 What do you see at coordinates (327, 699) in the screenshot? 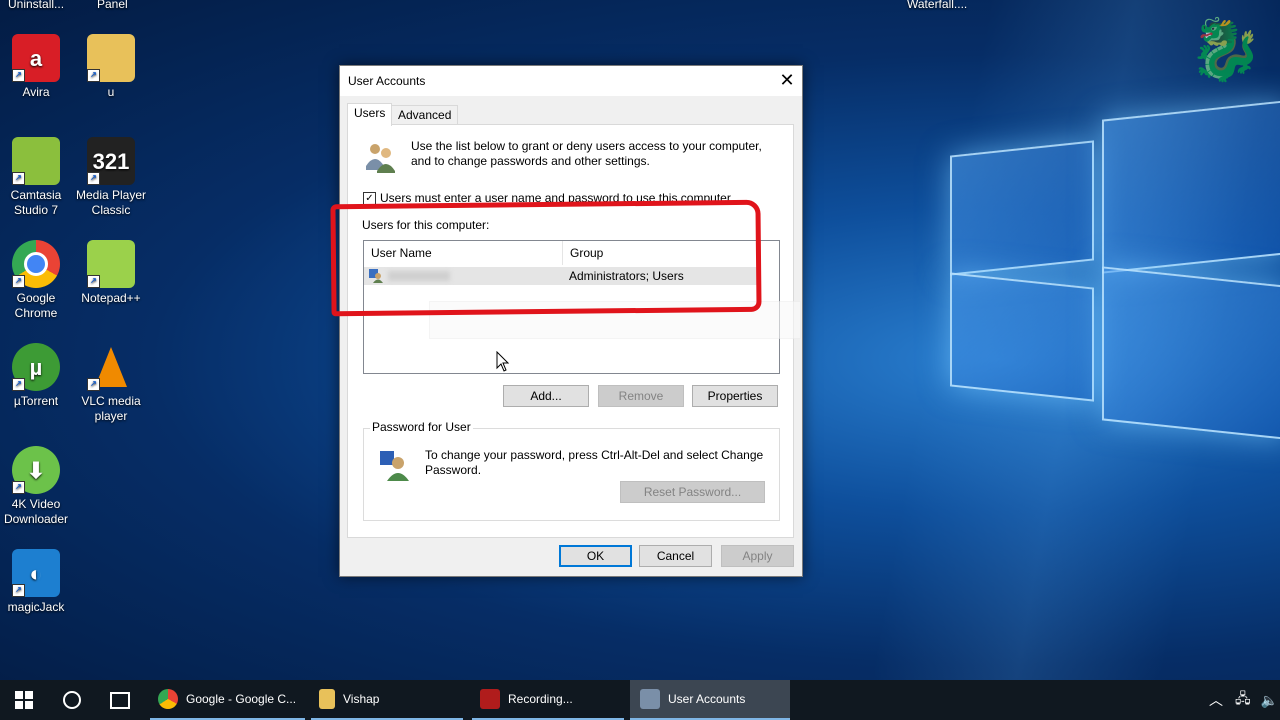
I see `folder-icon` at bounding box center [327, 699].